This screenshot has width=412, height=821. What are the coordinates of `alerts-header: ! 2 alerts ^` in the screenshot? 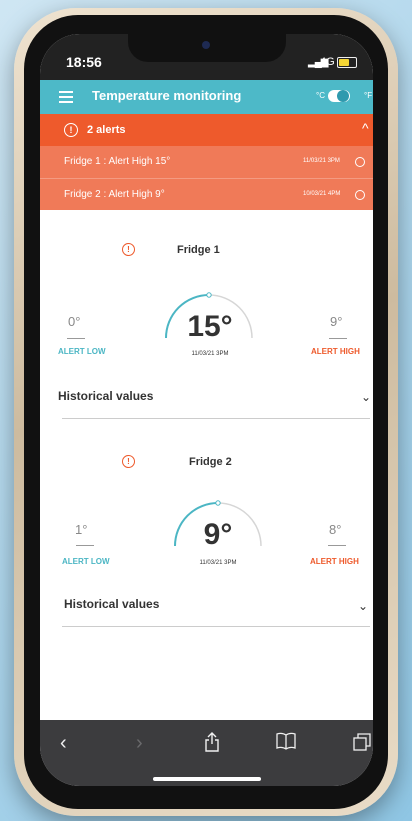 It's located at (206, 130).